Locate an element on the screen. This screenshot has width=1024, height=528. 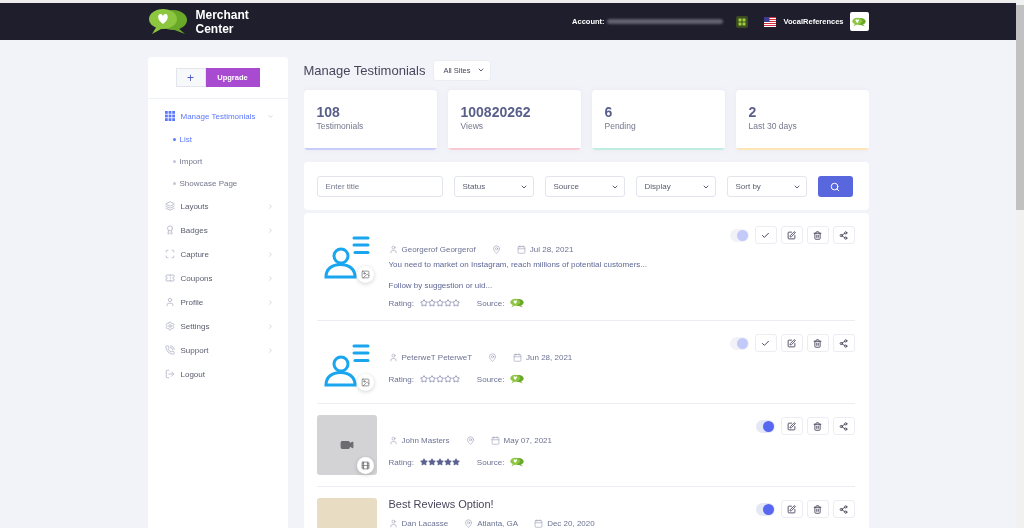
chevron-down-icon is located at coordinates (481, 70).